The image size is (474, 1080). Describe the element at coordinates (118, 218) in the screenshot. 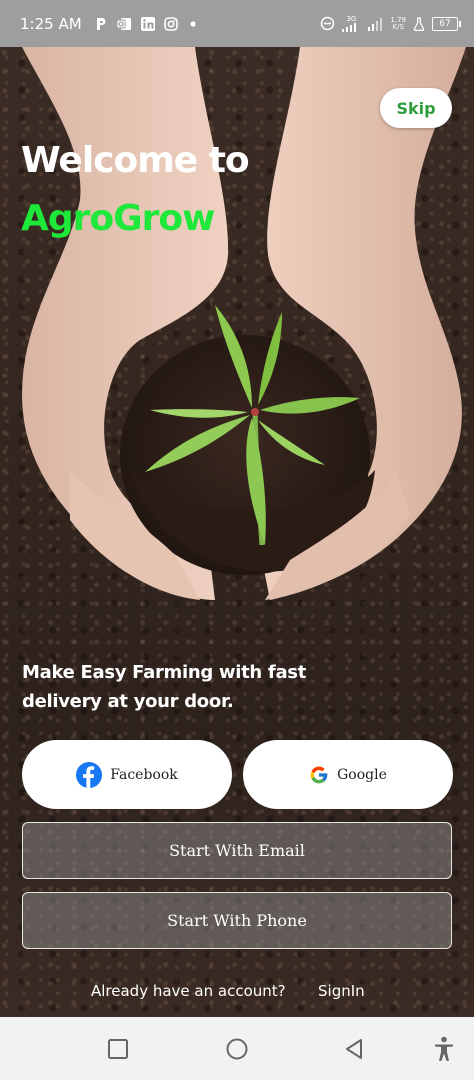

I see `brand-name: AgroGrow` at that location.